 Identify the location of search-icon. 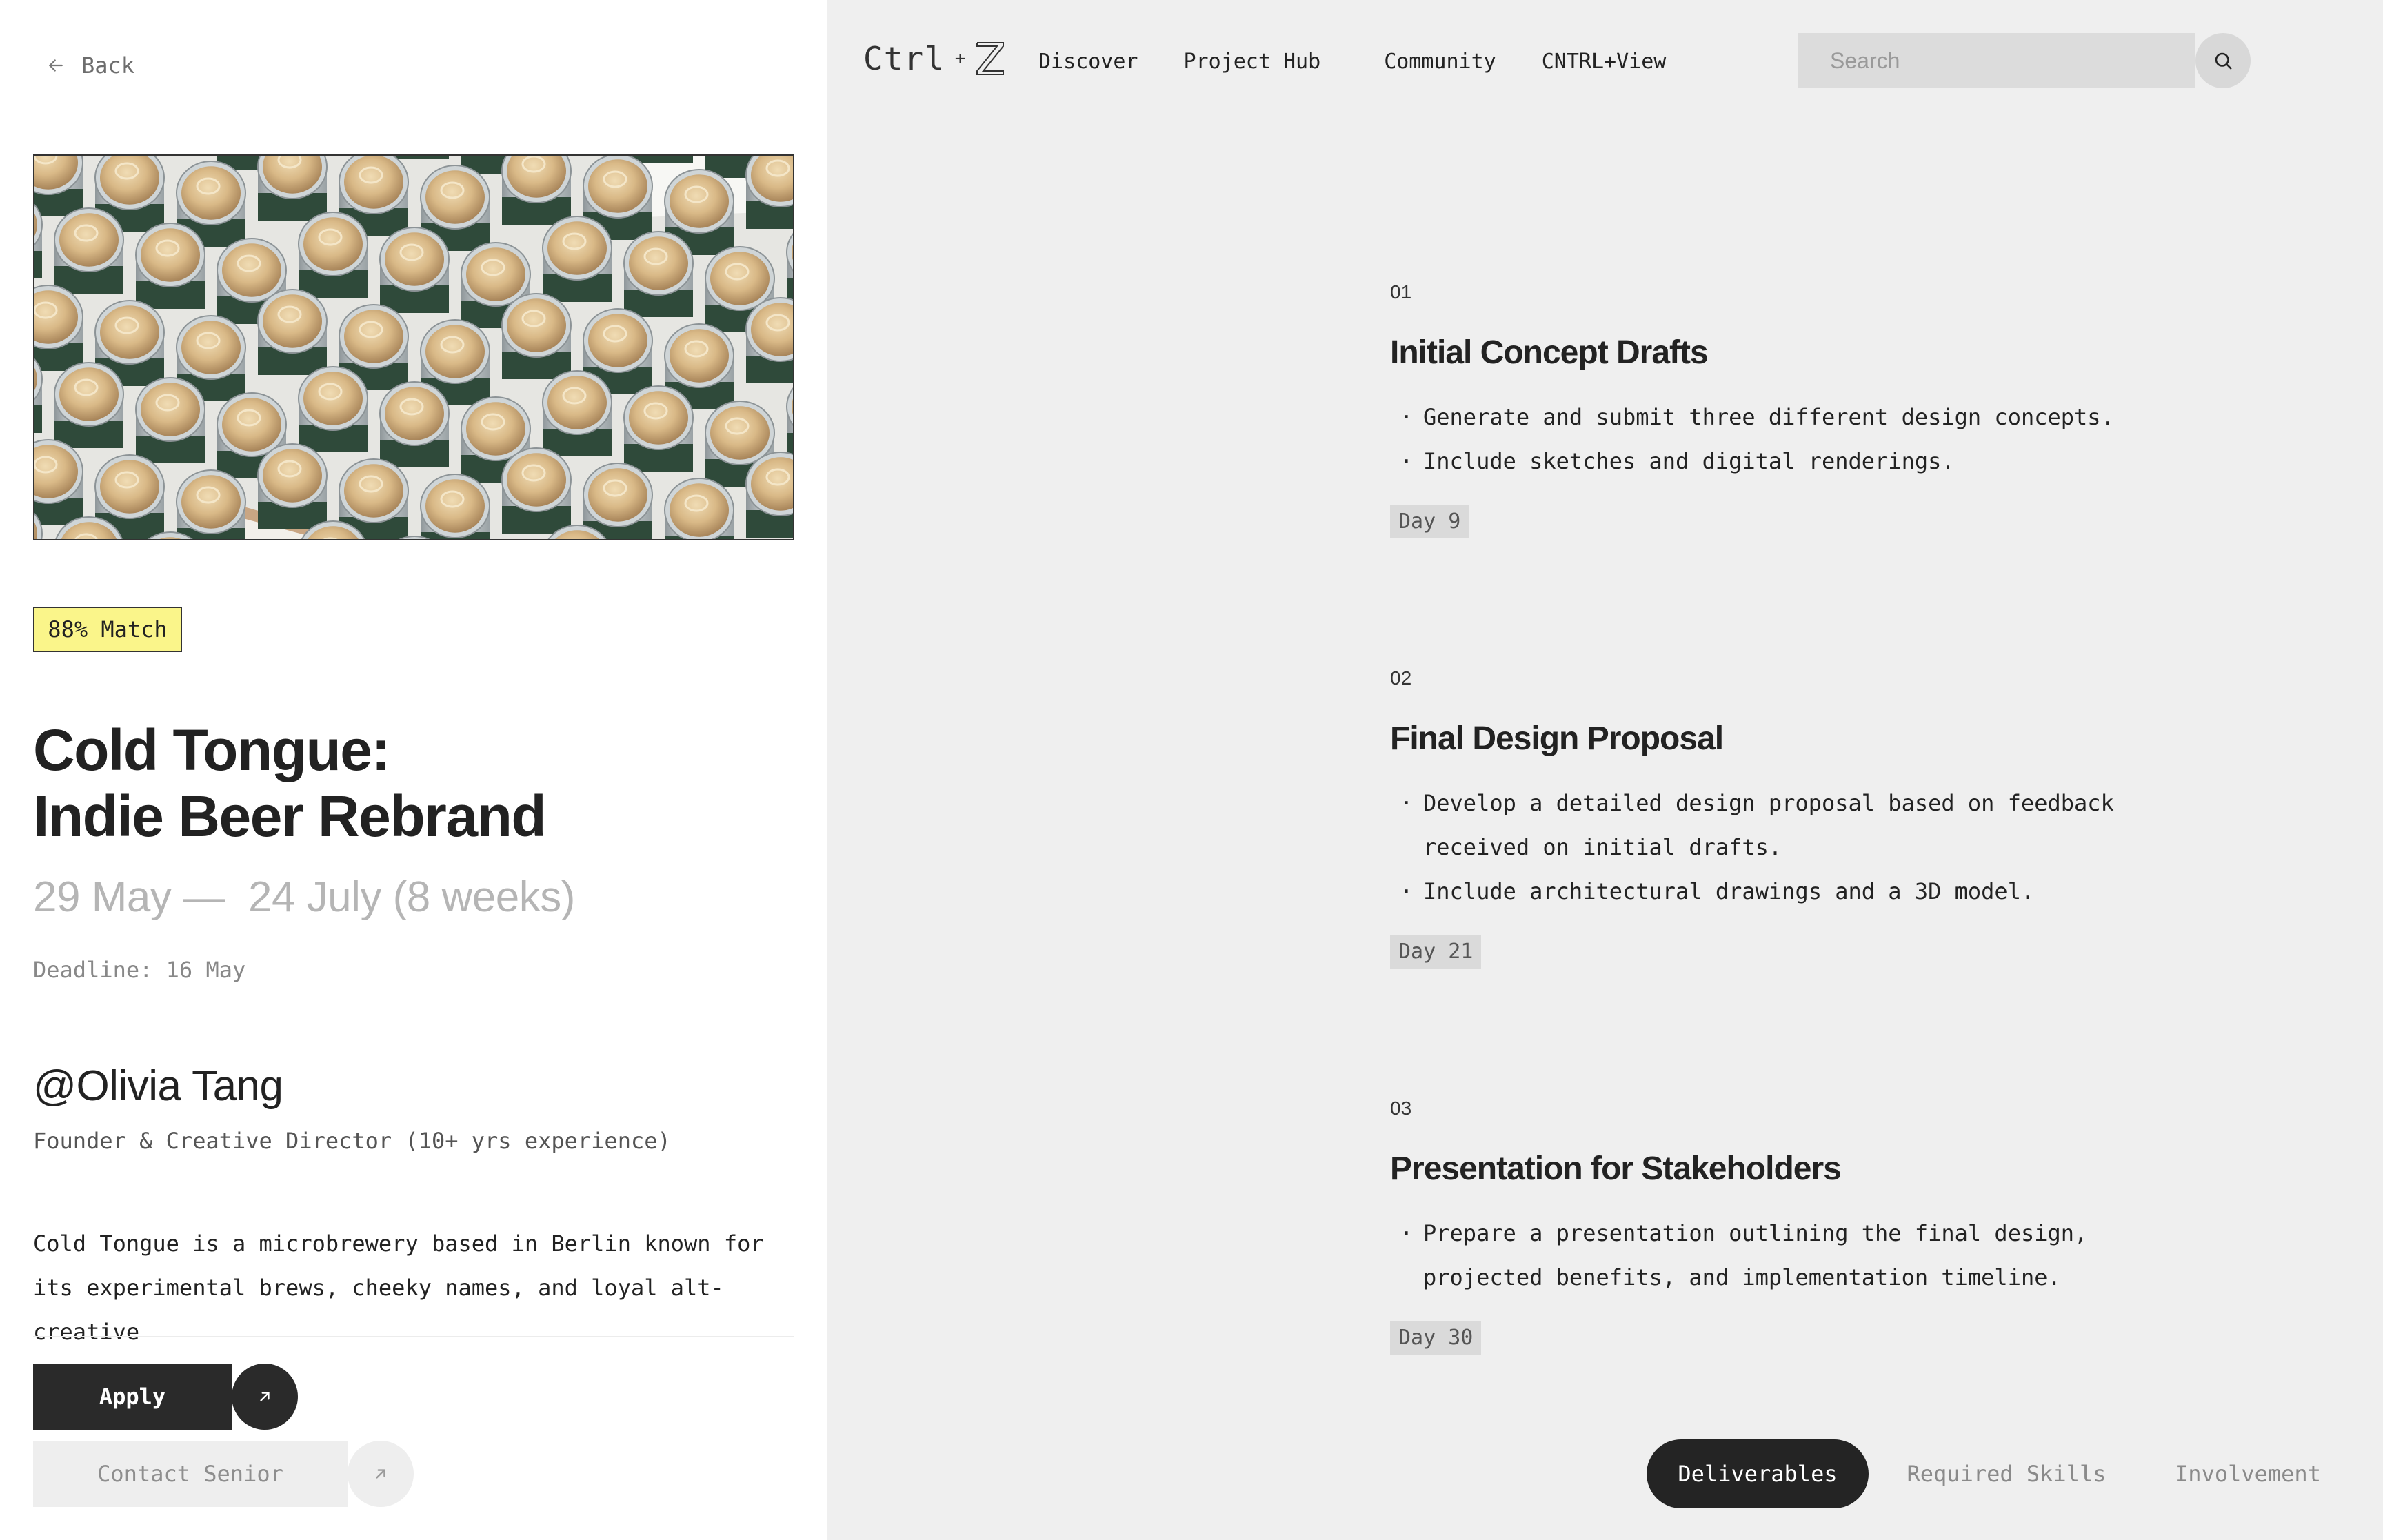
(2223, 61).